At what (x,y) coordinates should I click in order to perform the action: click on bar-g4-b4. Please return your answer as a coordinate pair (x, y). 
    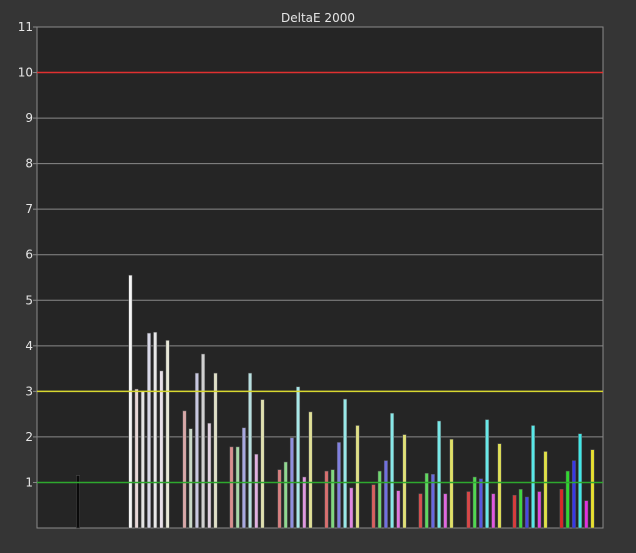
    Looking at the image, I should click on (304, 502).